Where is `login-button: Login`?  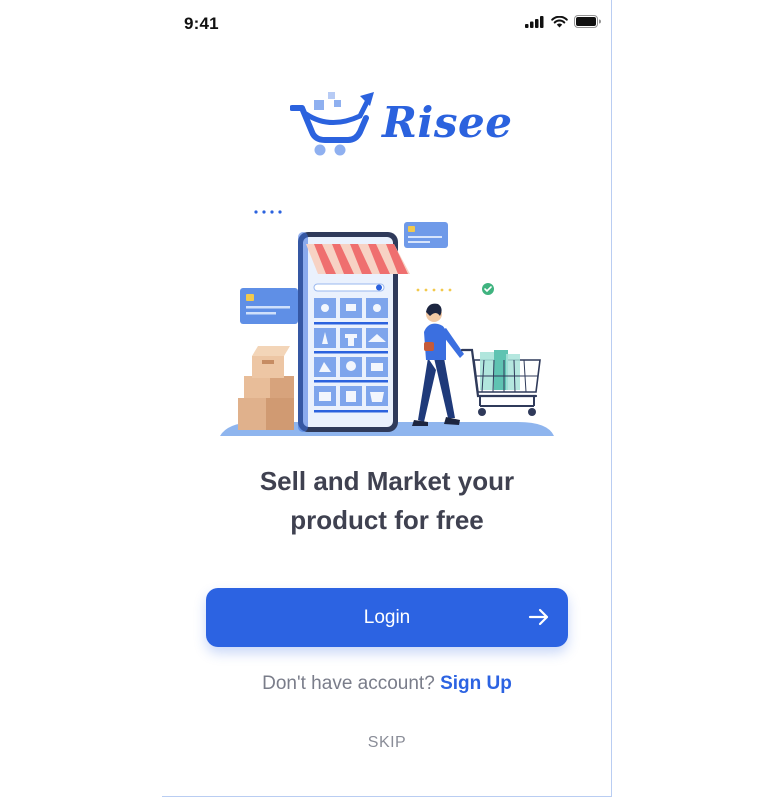 login-button: Login is located at coordinates (387, 617).